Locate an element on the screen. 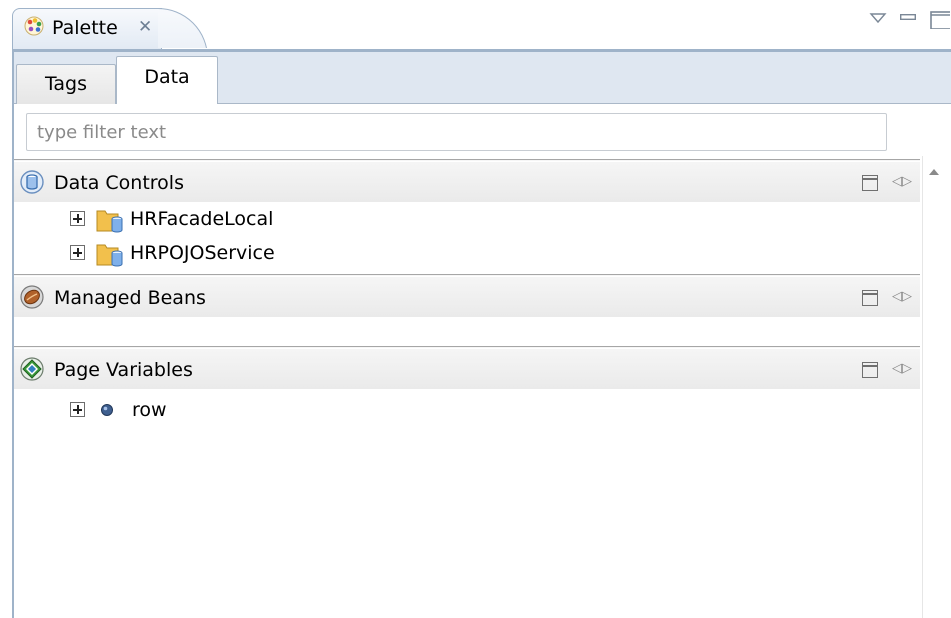 This screenshot has height=618, width=951. section-title-managed-beans: Managed Beans is located at coordinates (130, 298).